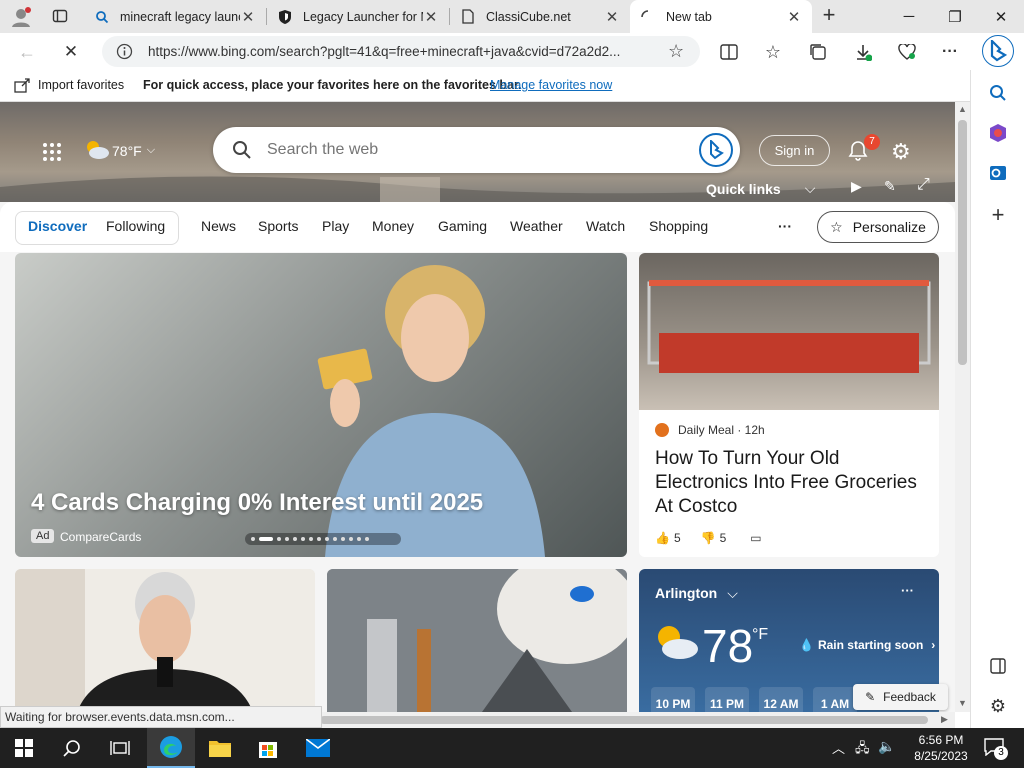 This screenshot has width=1024, height=768. What do you see at coordinates (941, 756) in the screenshot?
I see `clock-date: 8/25/2023` at bounding box center [941, 756].